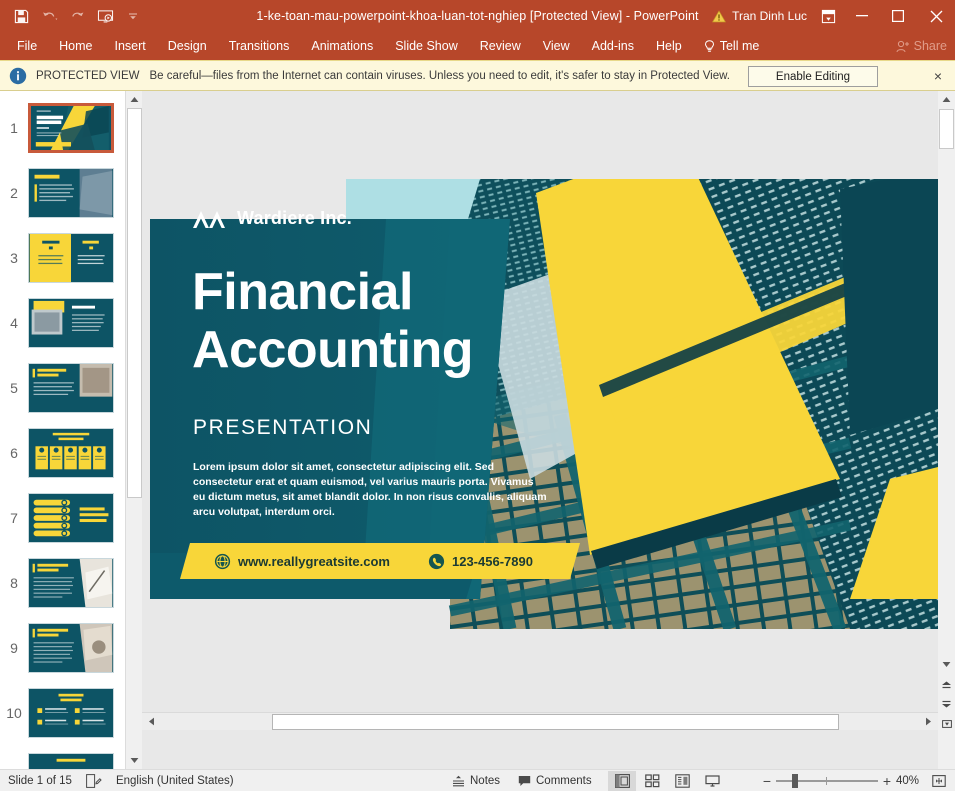  I want to click on phone-item: 123-456-7890, so click(480, 561).